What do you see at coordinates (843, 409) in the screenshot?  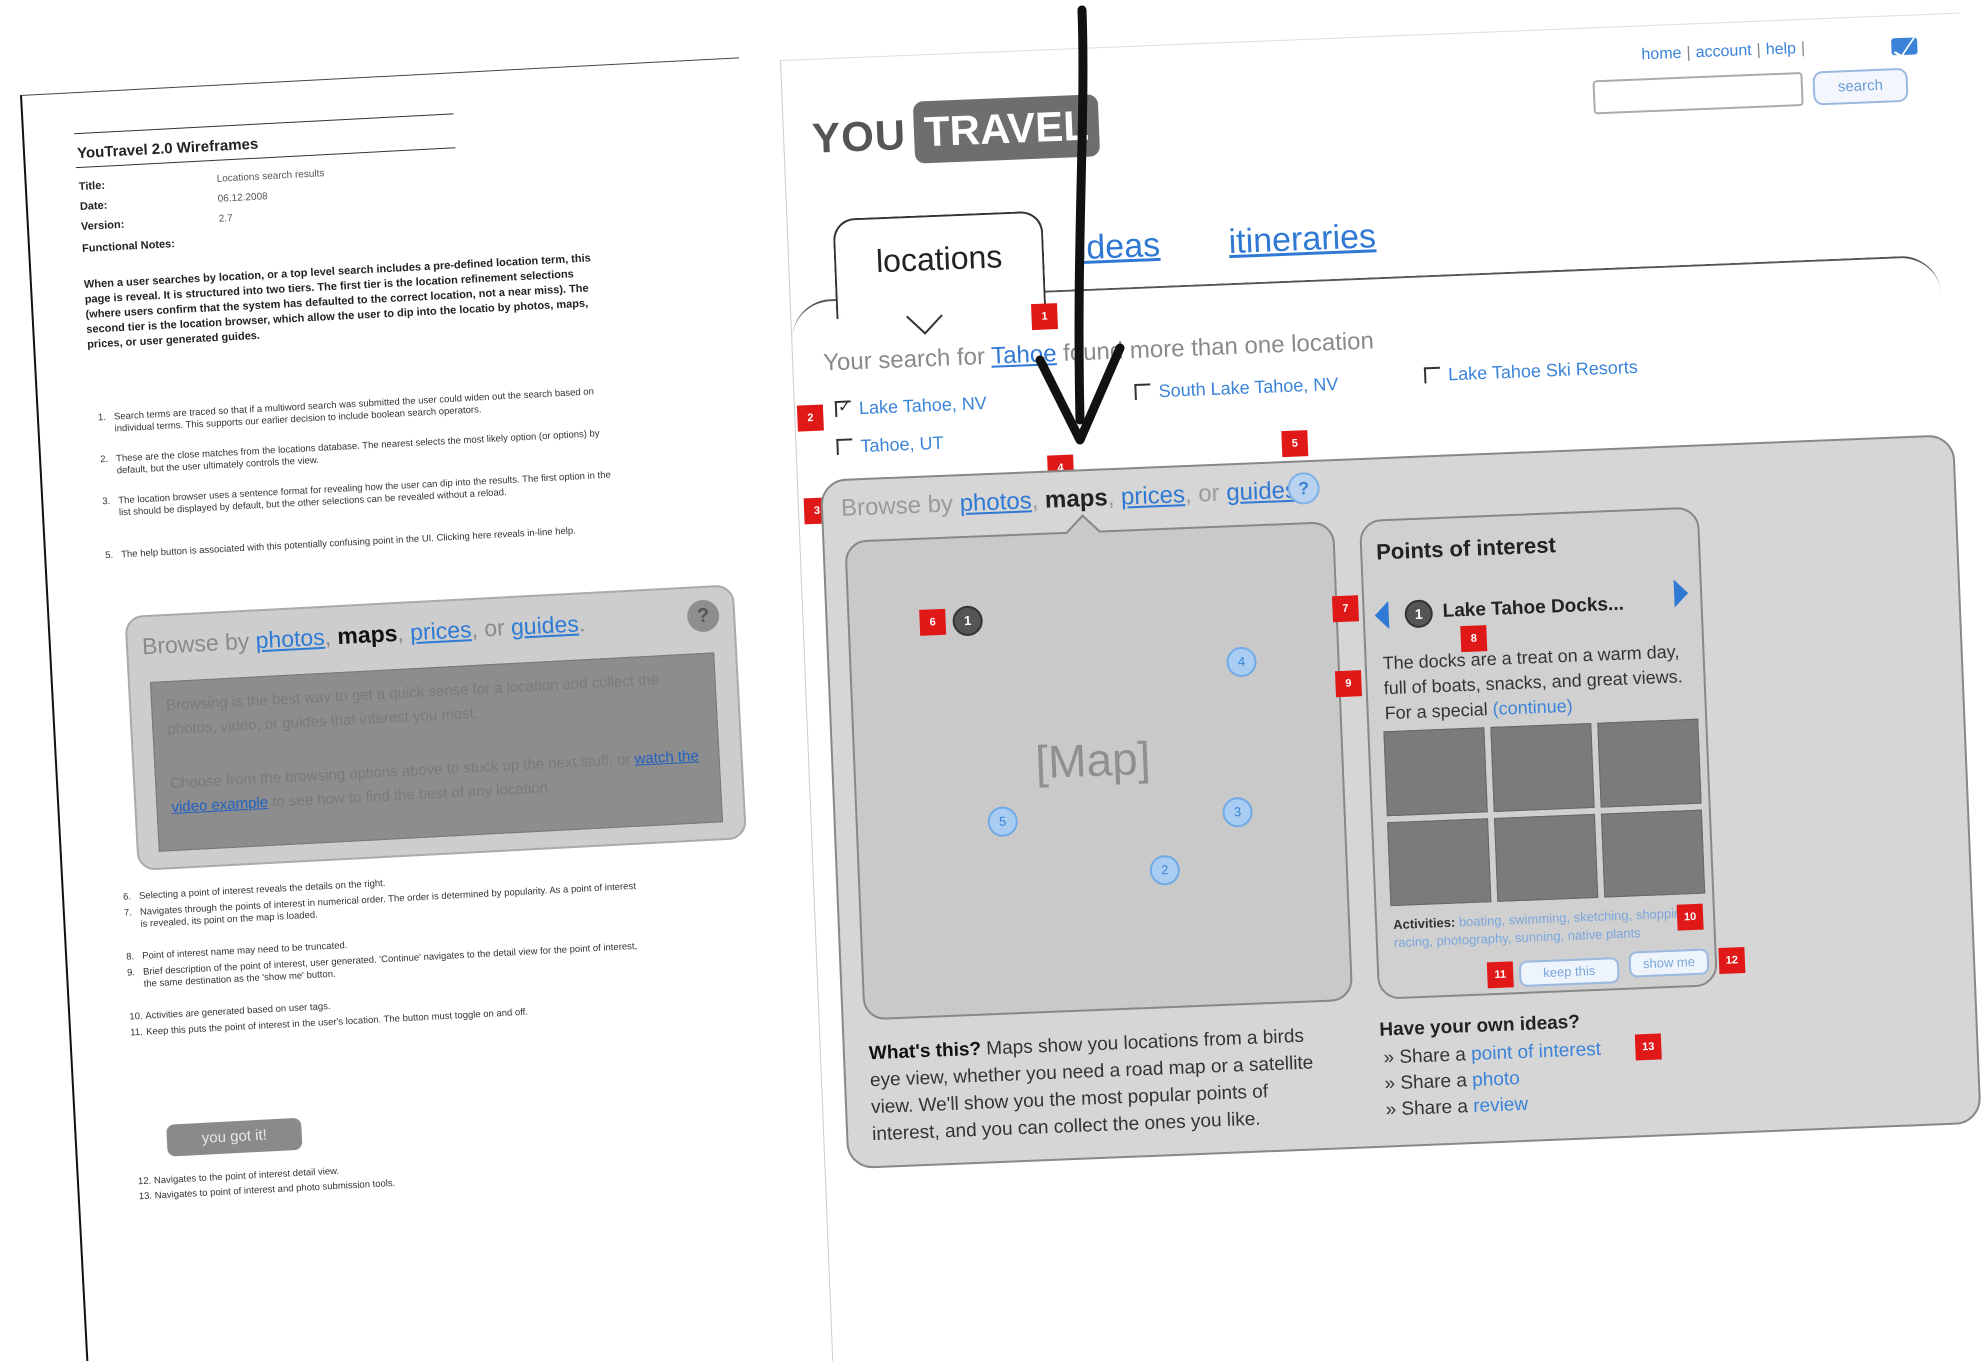 I see `checkbox-checked` at bounding box center [843, 409].